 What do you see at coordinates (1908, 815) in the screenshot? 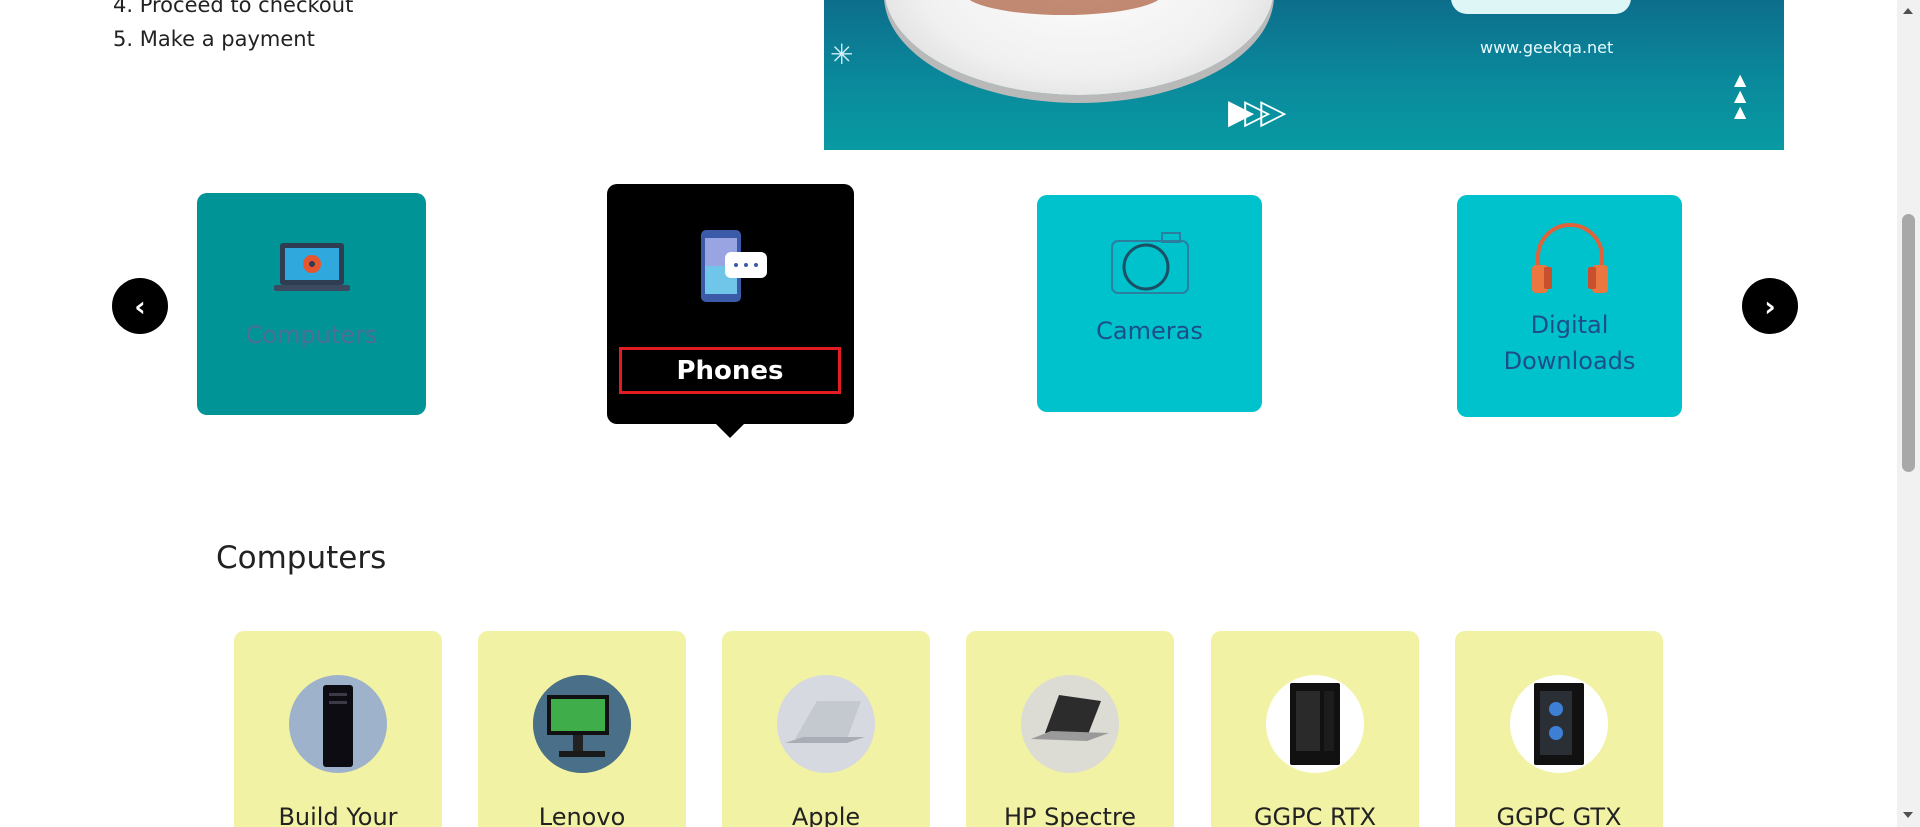
I see `scroll-down-arrow-icon` at bounding box center [1908, 815].